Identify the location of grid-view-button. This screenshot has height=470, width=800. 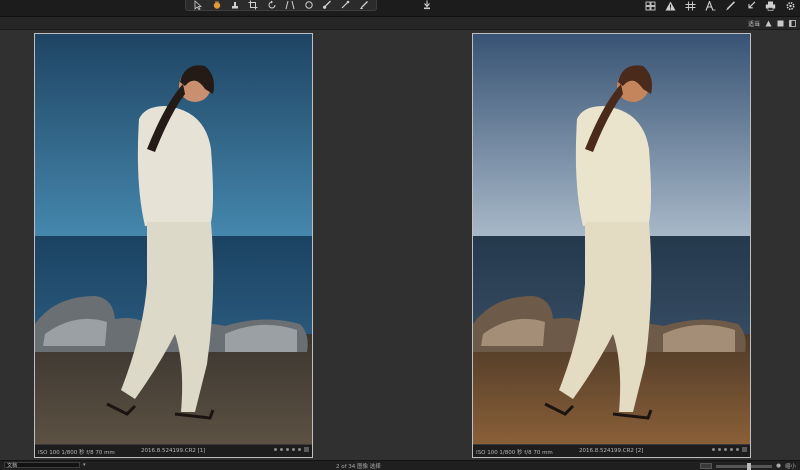
(650, 5).